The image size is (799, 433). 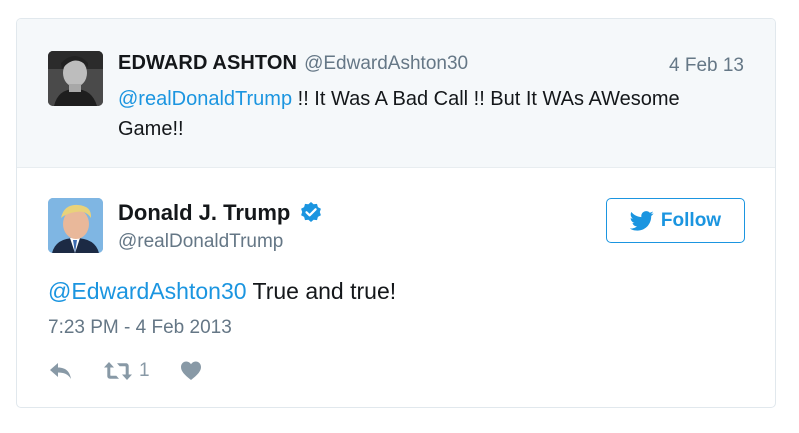 What do you see at coordinates (311, 213) in the screenshot?
I see `verified-badge-icon` at bounding box center [311, 213].